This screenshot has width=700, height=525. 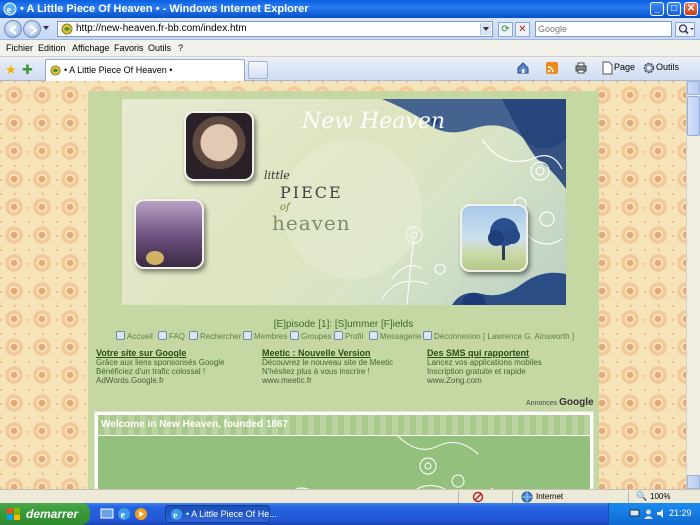 What do you see at coordinates (46, 28) in the screenshot?
I see `recent-pages-dropdown` at bounding box center [46, 28].